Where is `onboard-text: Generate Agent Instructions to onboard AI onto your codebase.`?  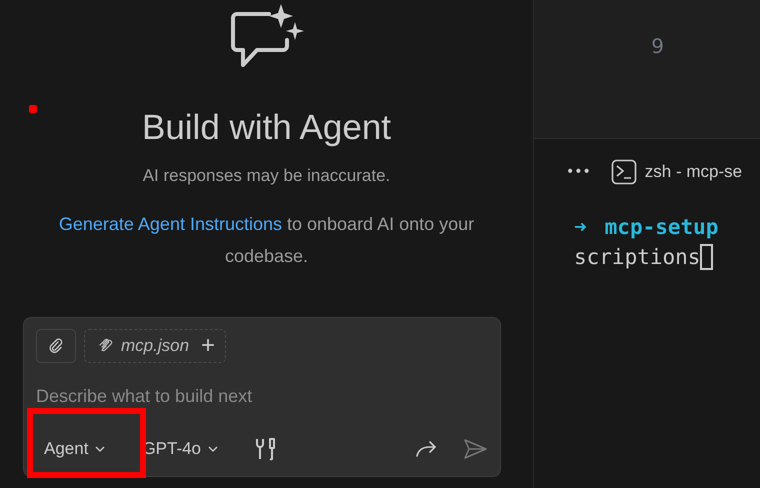 onboard-text: Generate Agent Instructions to onboard AI onto your codebase. is located at coordinates (267, 240).